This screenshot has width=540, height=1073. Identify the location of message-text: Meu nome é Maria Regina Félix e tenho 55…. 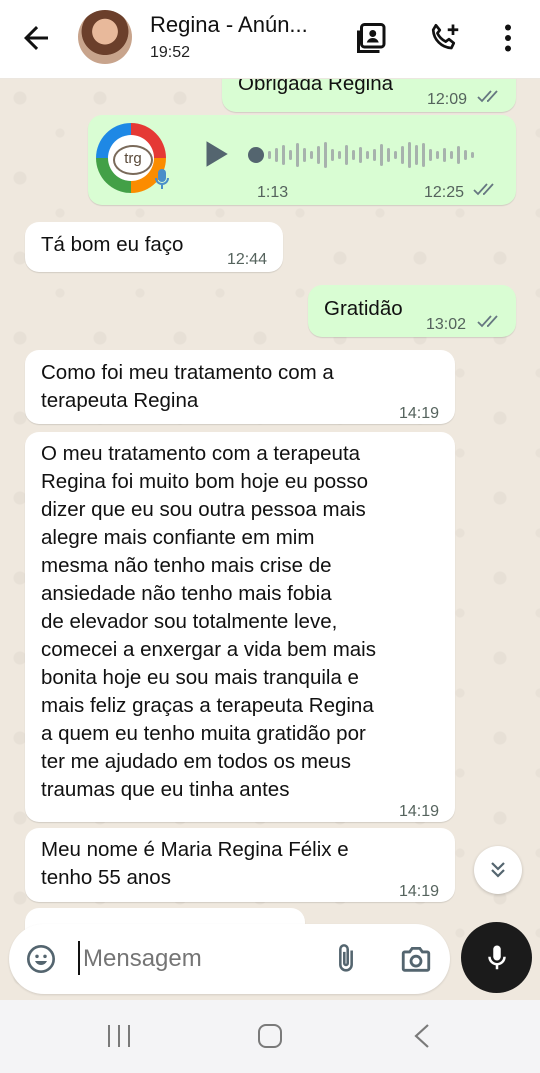
(195, 863).